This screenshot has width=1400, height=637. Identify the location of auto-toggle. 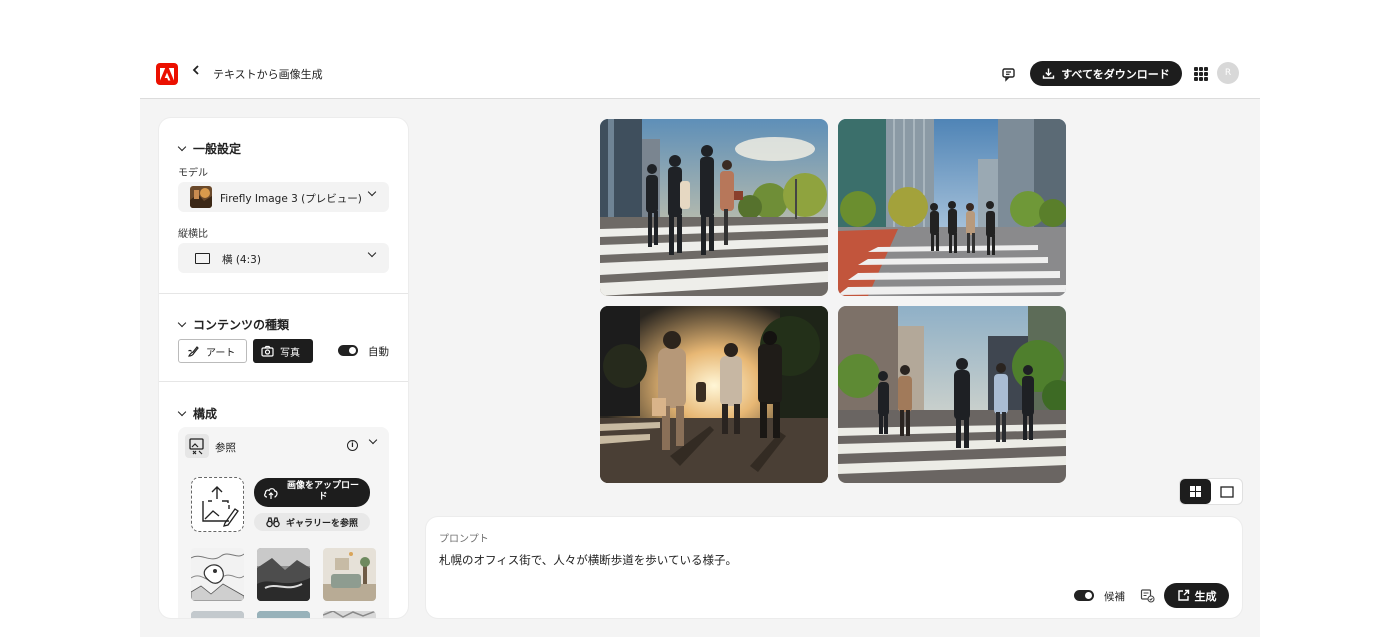
(348, 350).